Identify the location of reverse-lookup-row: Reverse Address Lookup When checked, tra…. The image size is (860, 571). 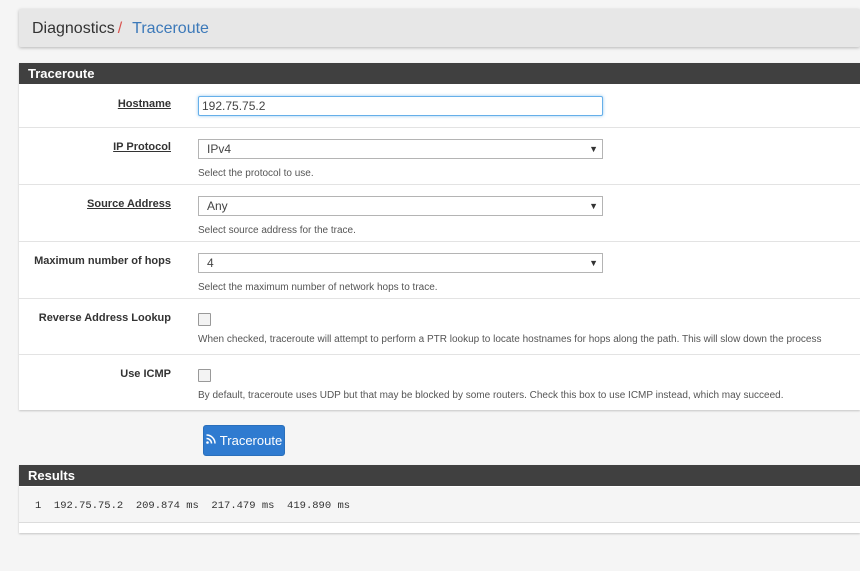
(439, 327).